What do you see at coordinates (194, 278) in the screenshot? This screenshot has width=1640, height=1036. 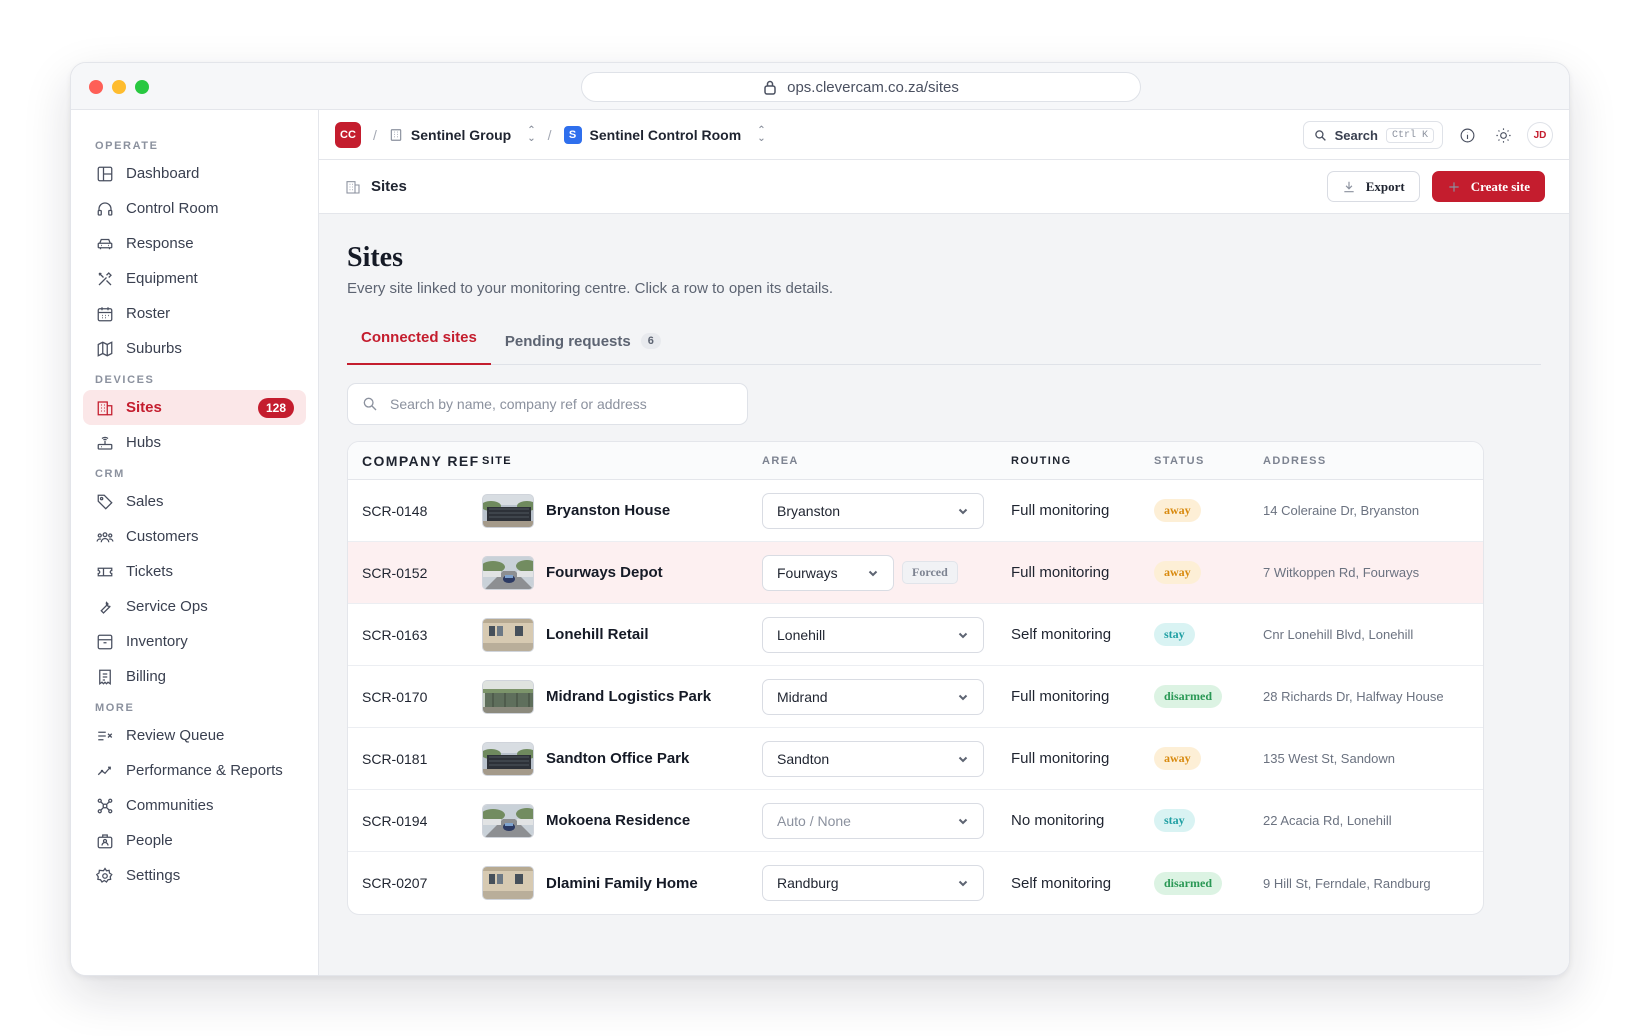 I see `sidebar-item-equipment: Equipment` at bounding box center [194, 278].